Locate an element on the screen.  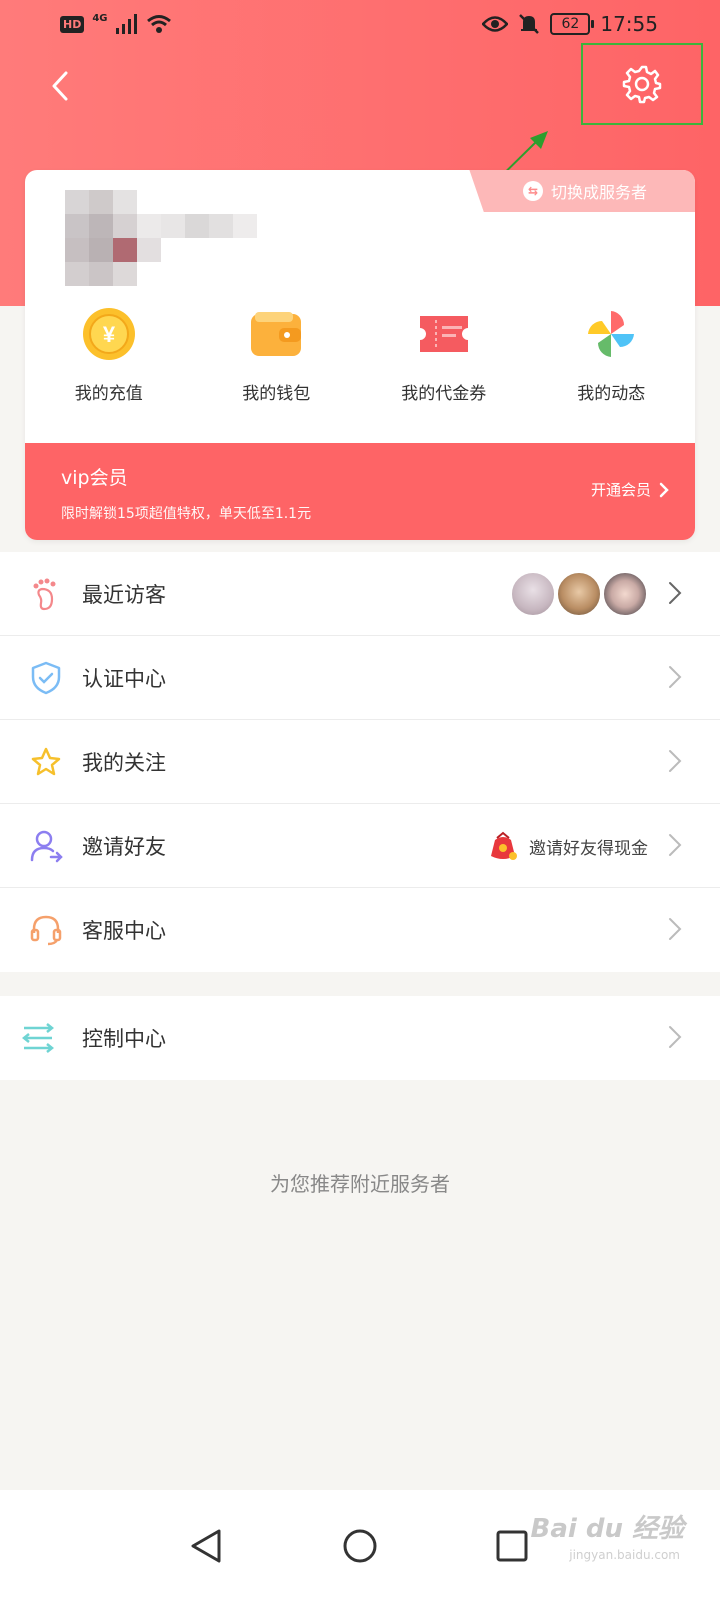
wifi-icon is located at coordinates (158, 24).